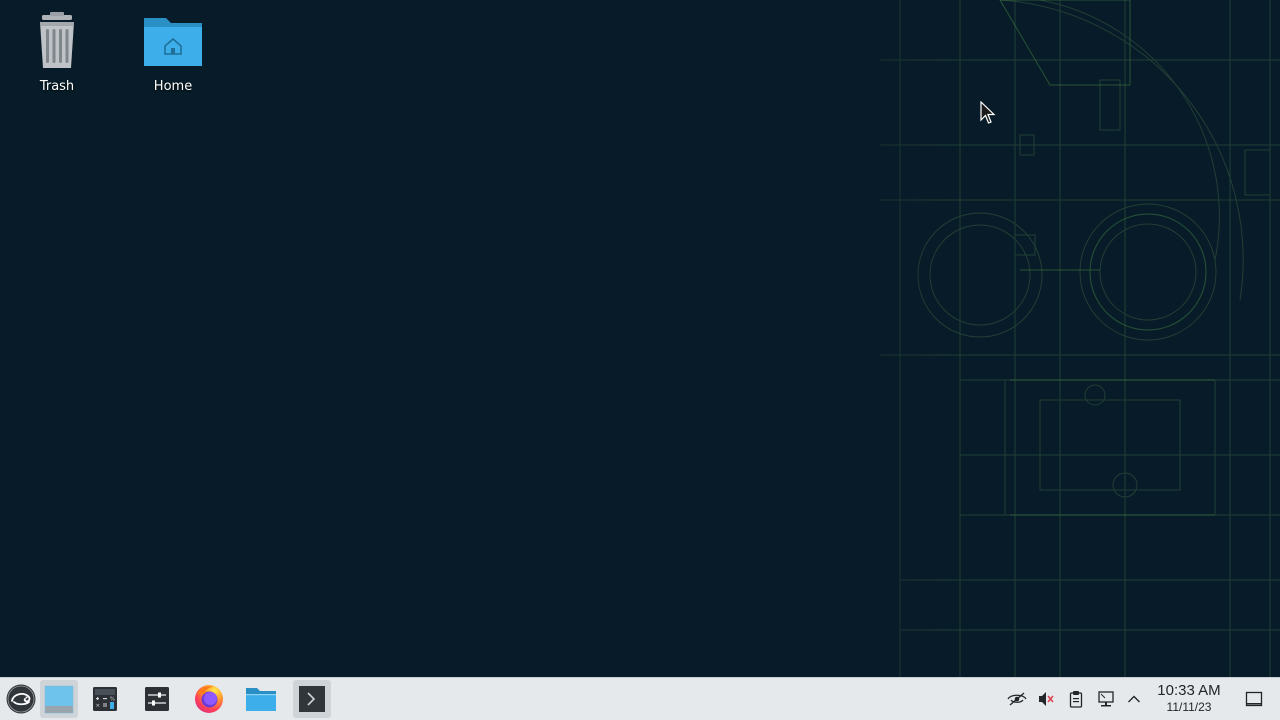 The width and height of the screenshot is (1280, 720). I want to click on notification-square-icon, so click(1254, 699).